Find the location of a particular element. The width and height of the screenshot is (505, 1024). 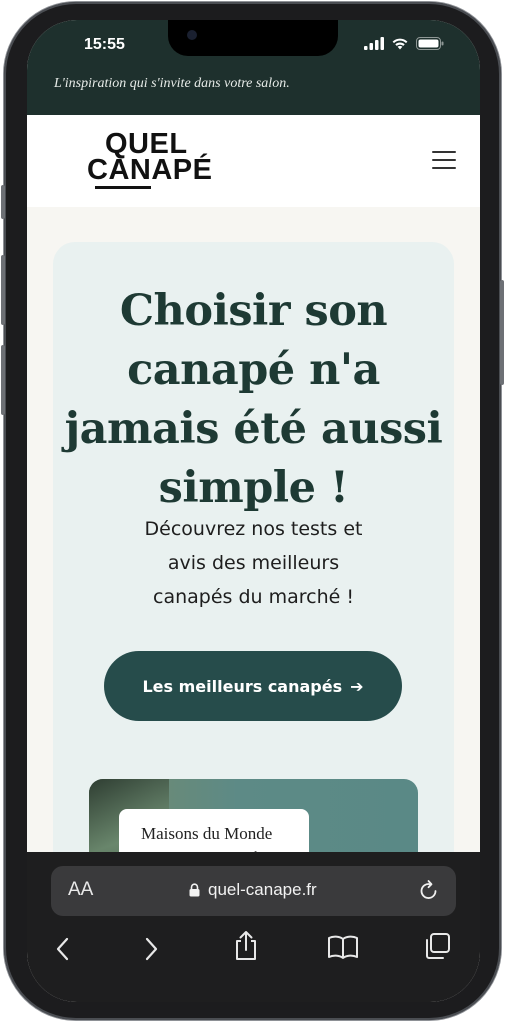

share-icon is located at coordinates (246, 946).